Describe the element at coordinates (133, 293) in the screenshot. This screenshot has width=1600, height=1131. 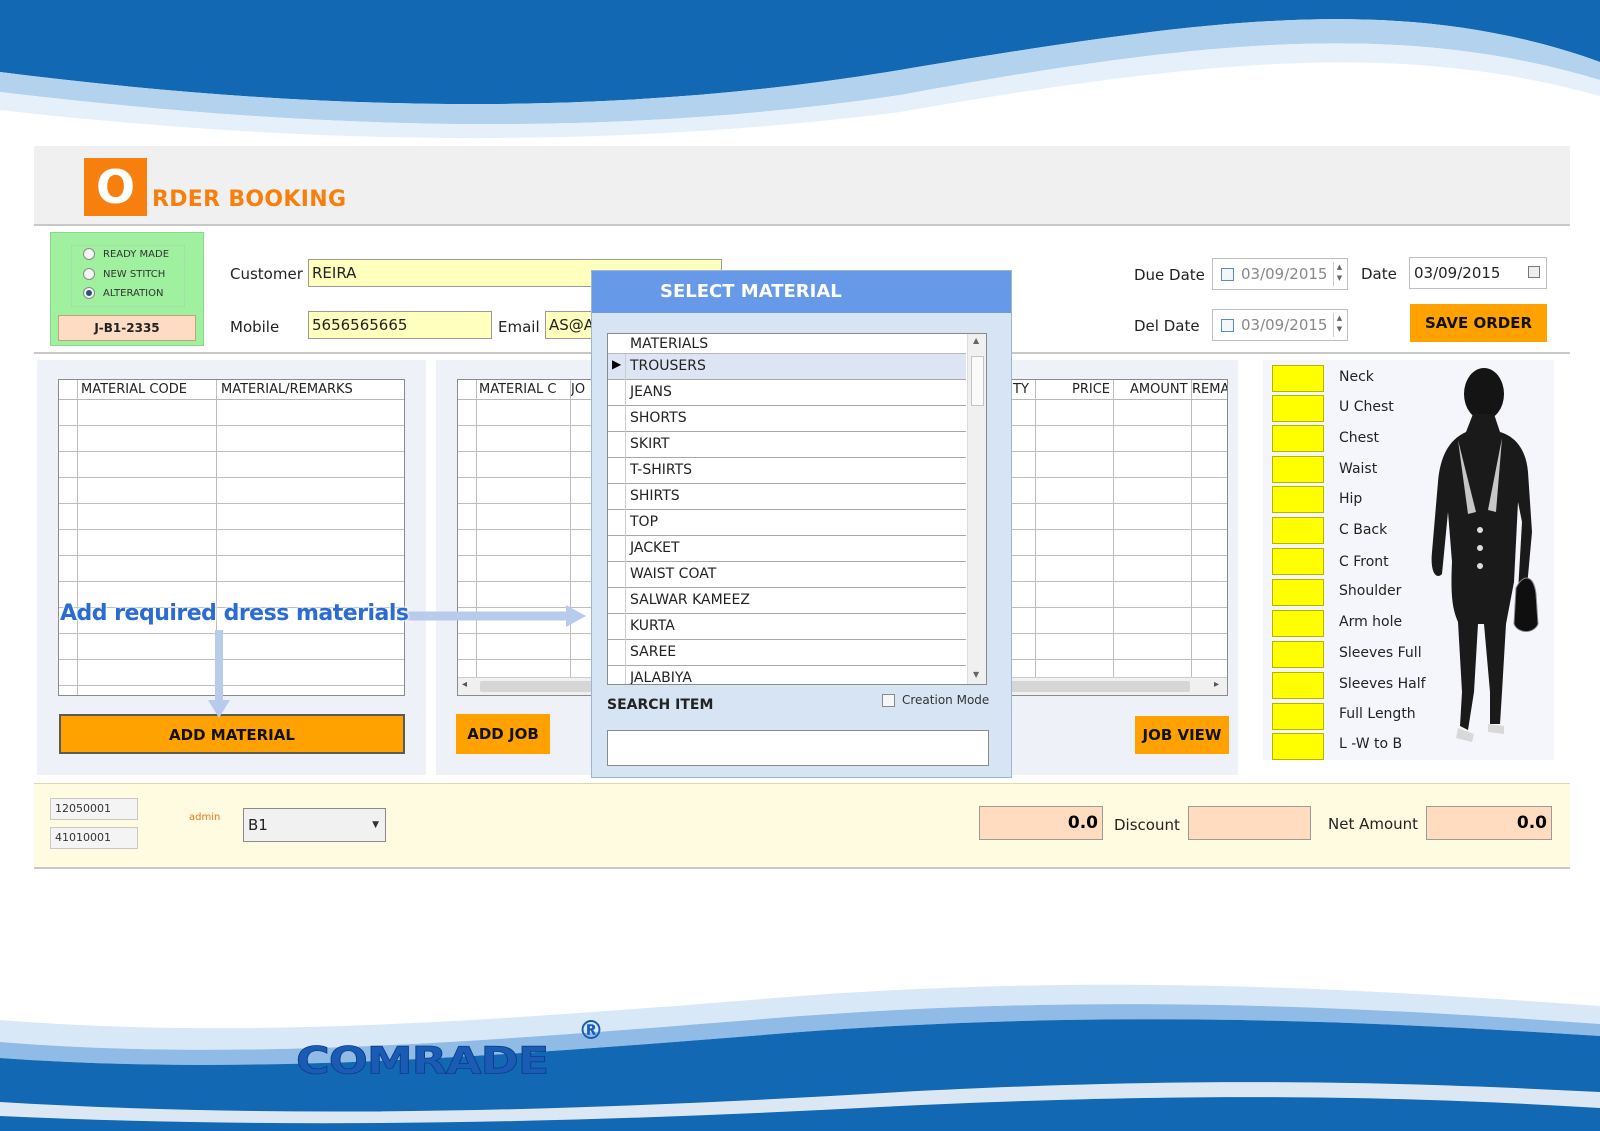
I see `radio-label: ALTERATION` at that location.